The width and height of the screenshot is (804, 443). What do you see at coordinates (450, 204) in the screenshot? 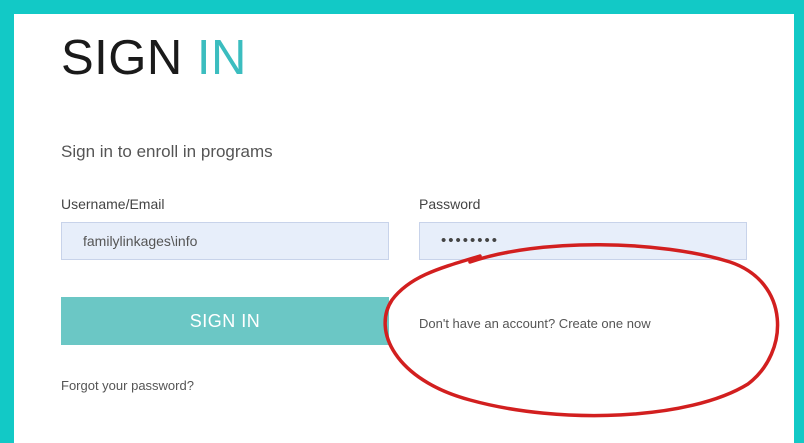
I see `password-label: Password` at bounding box center [450, 204].